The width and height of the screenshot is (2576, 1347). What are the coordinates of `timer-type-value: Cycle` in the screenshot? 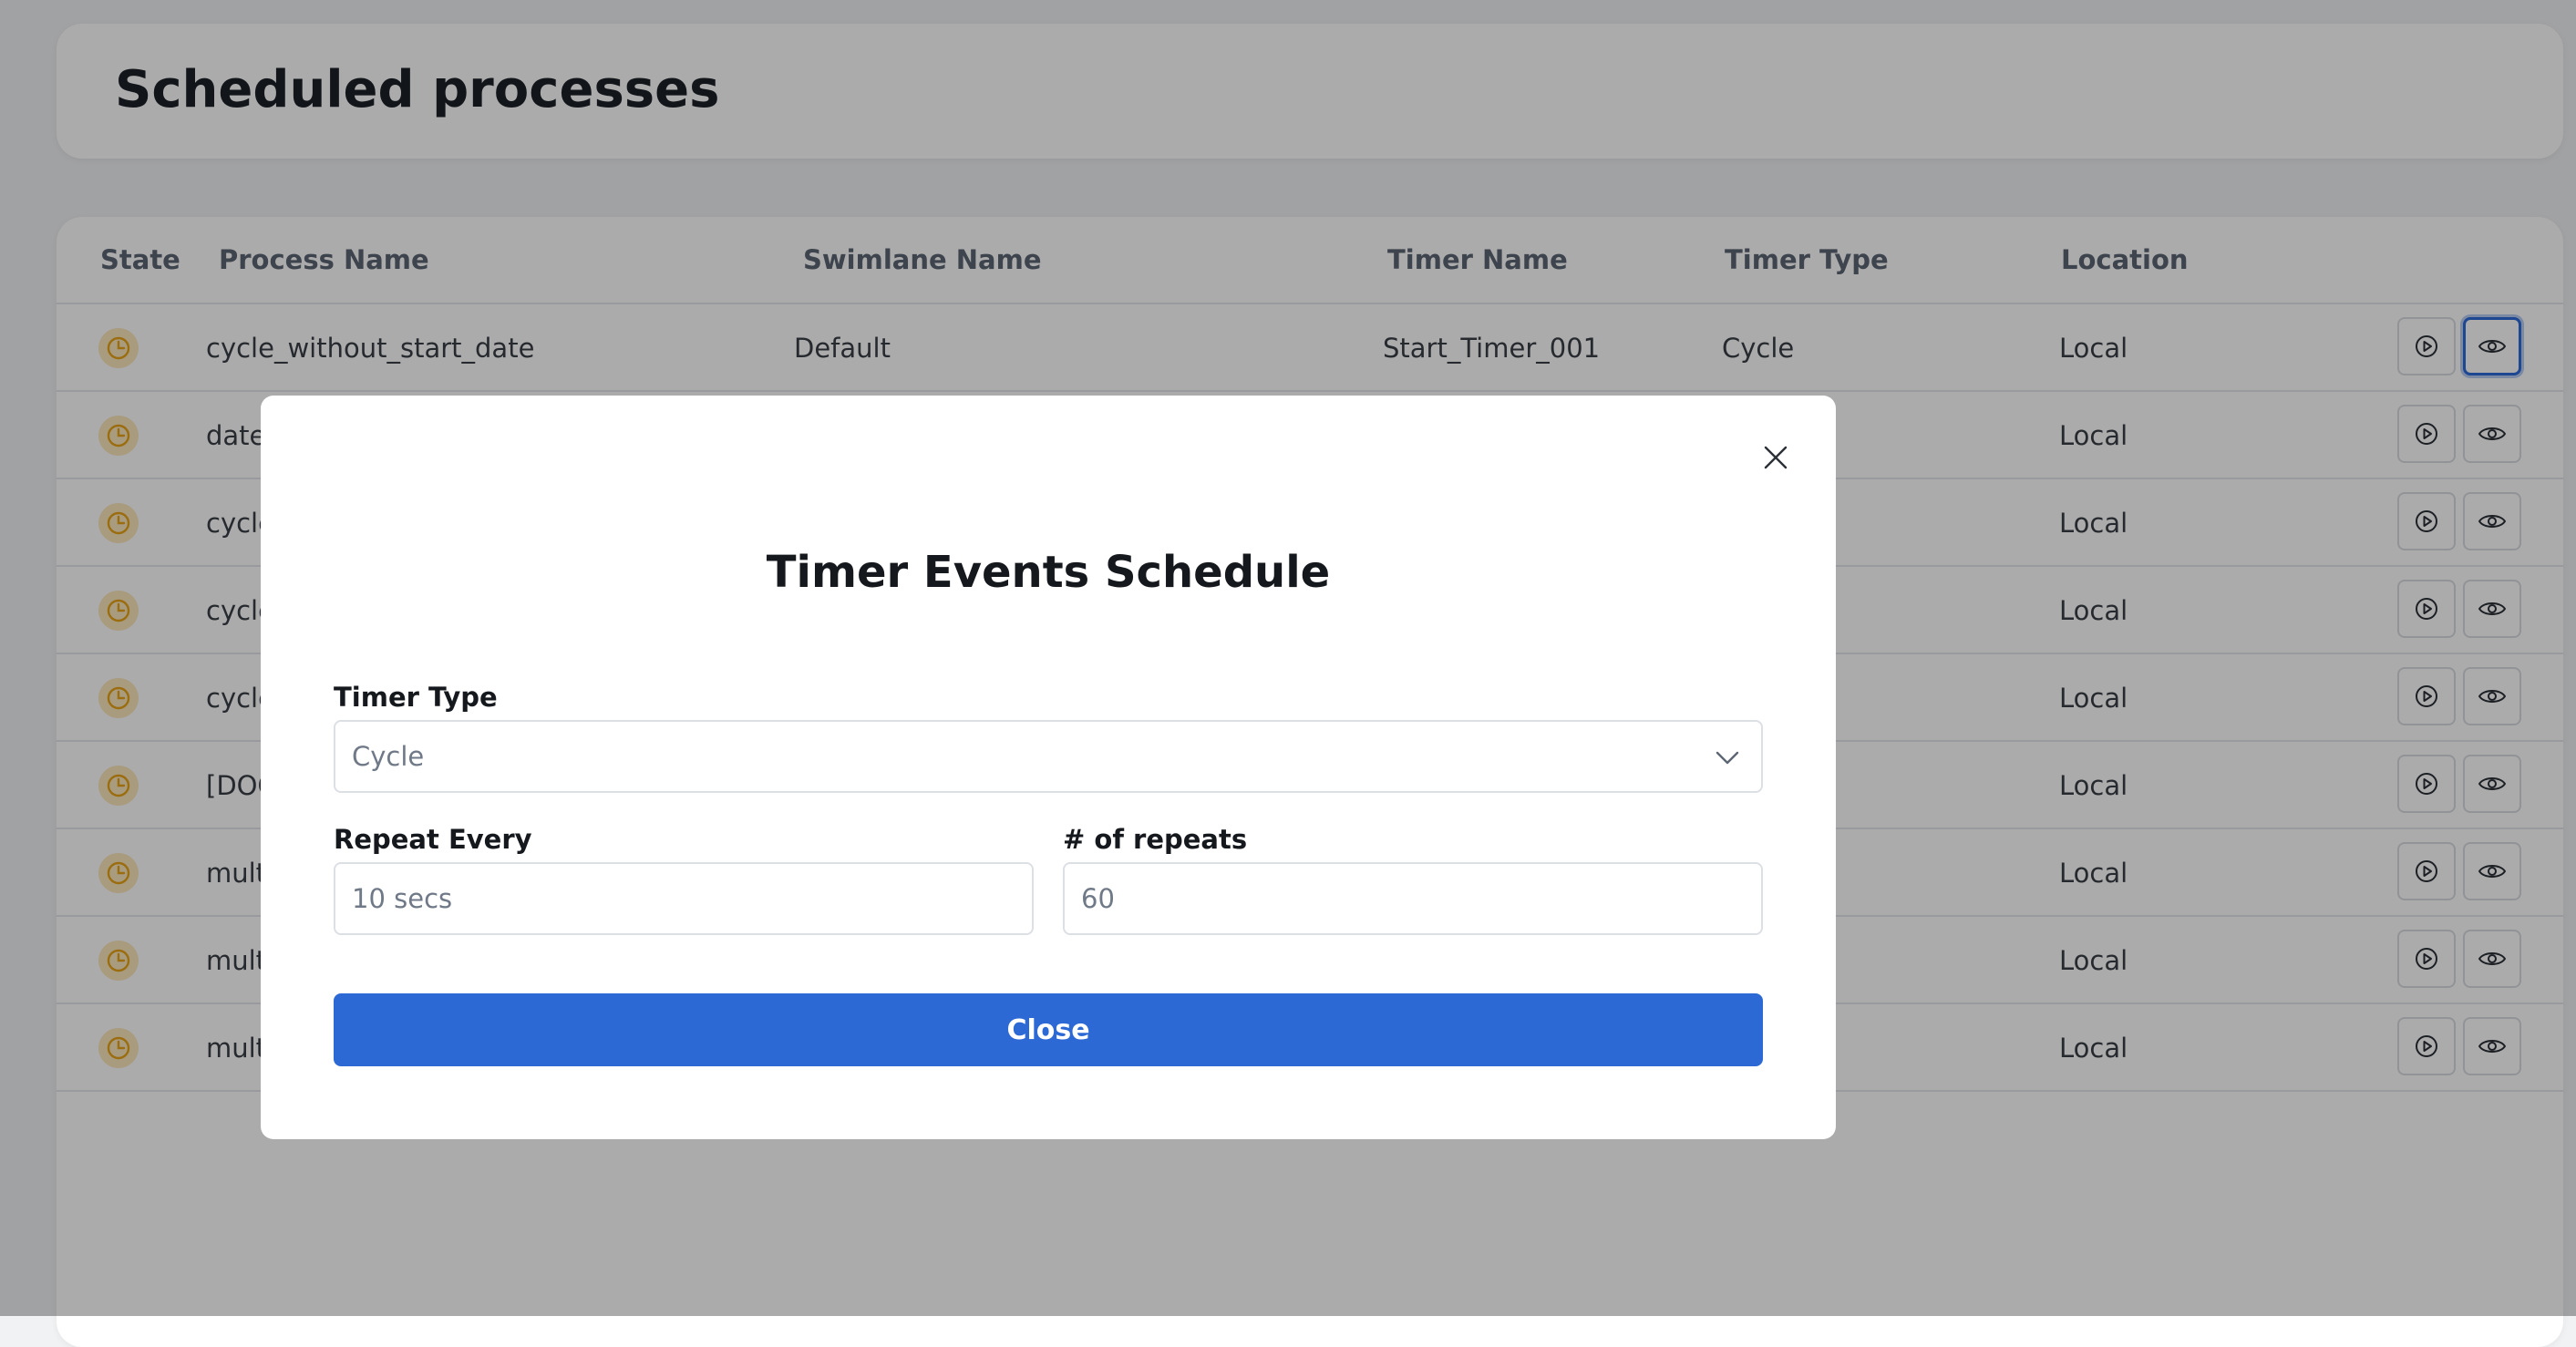 It's located at (388, 756).